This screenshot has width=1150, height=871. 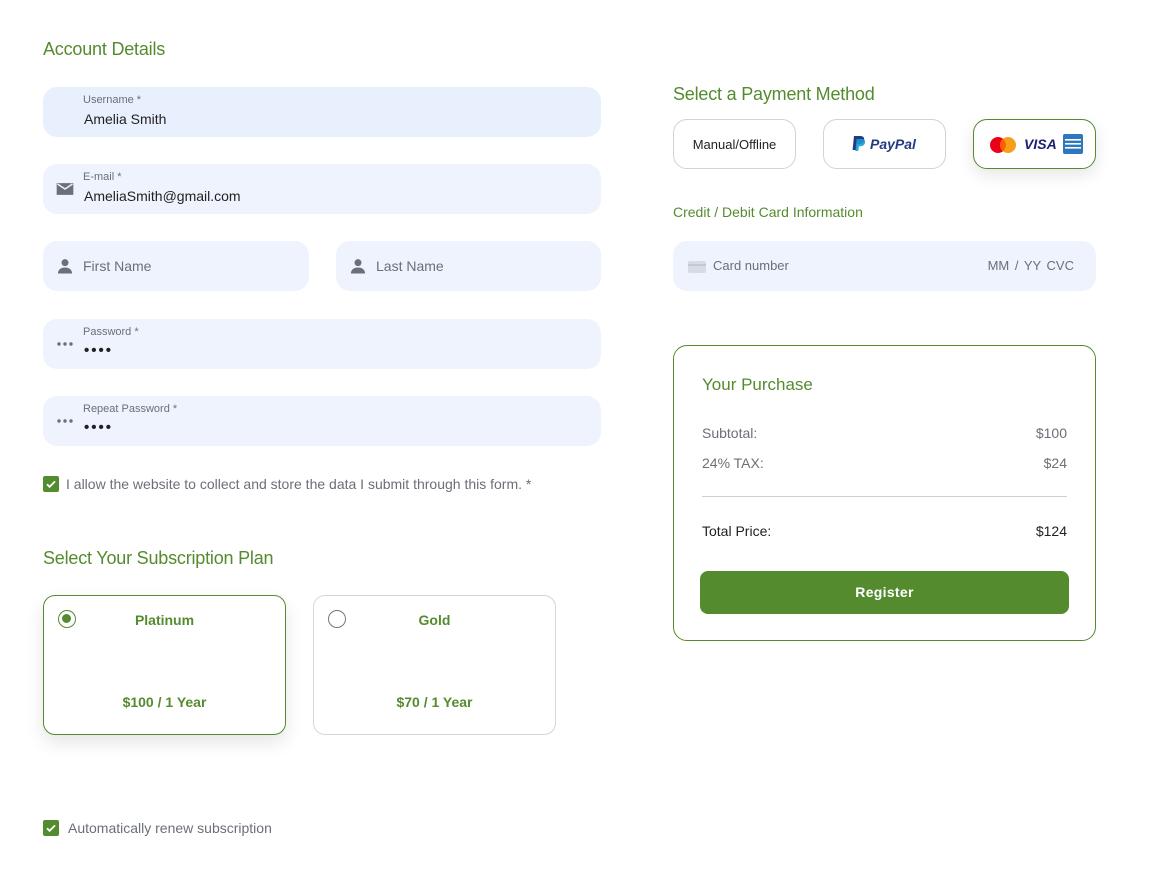 What do you see at coordinates (733, 463) in the screenshot?
I see `tax-label: 24% TAX:` at bounding box center [733, 463].